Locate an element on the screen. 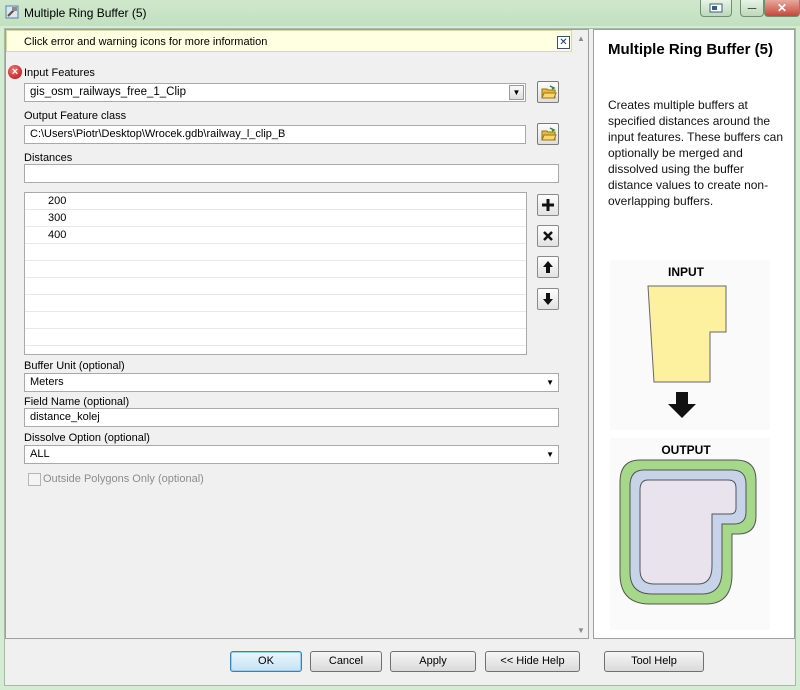 This screenshot has height=690, width=800. move-up-icon is located at coordinates (548, 267).